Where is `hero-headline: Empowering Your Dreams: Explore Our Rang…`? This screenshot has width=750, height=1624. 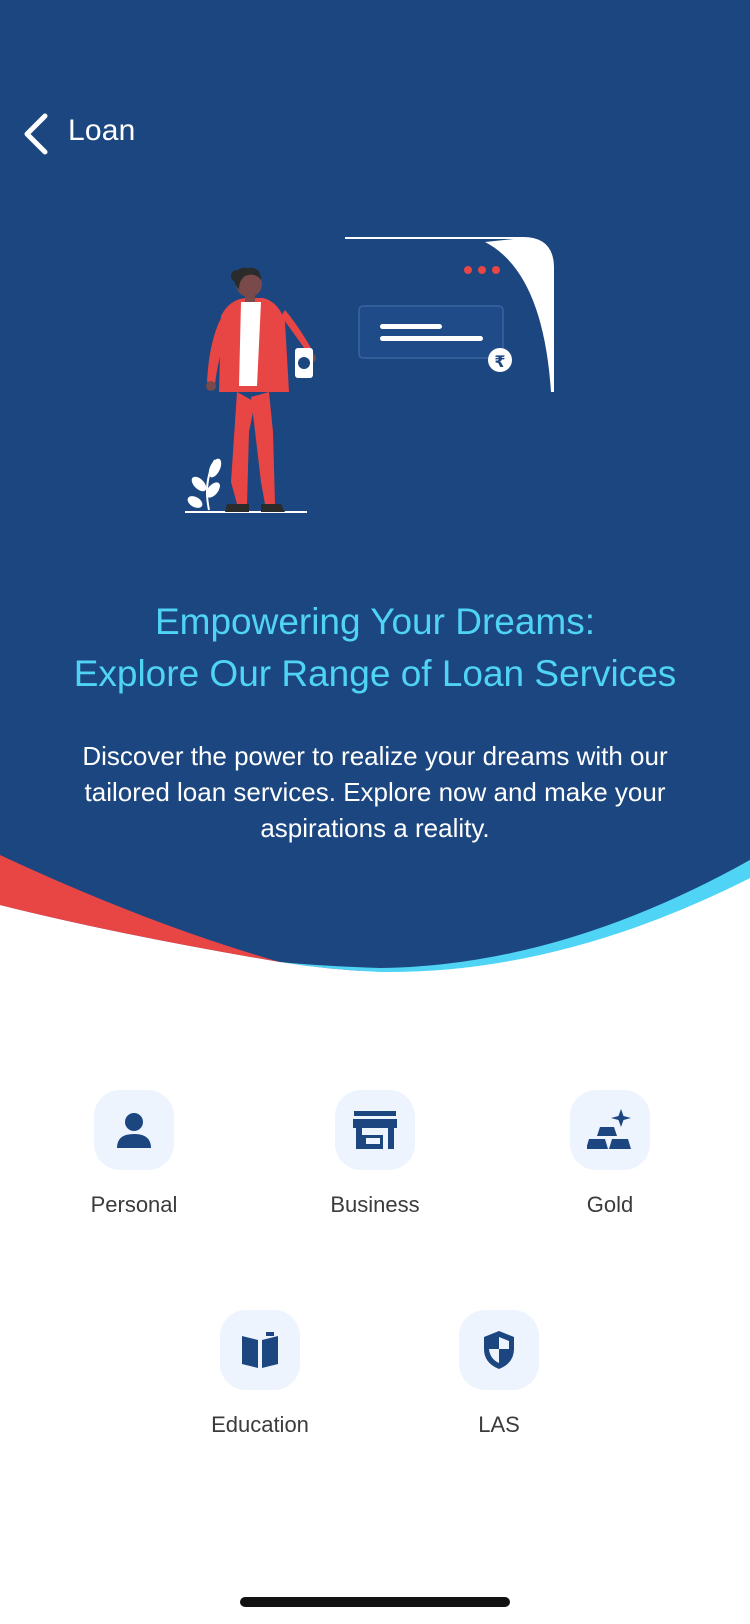 hero-headline: Empowering Your Dreams: Explore Our Rang… is located at coordinates (375, 648).